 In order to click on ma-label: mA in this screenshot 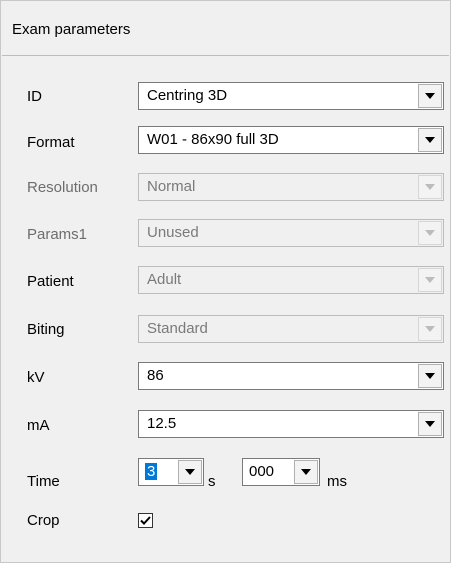, I will do `click(38, 425)`.